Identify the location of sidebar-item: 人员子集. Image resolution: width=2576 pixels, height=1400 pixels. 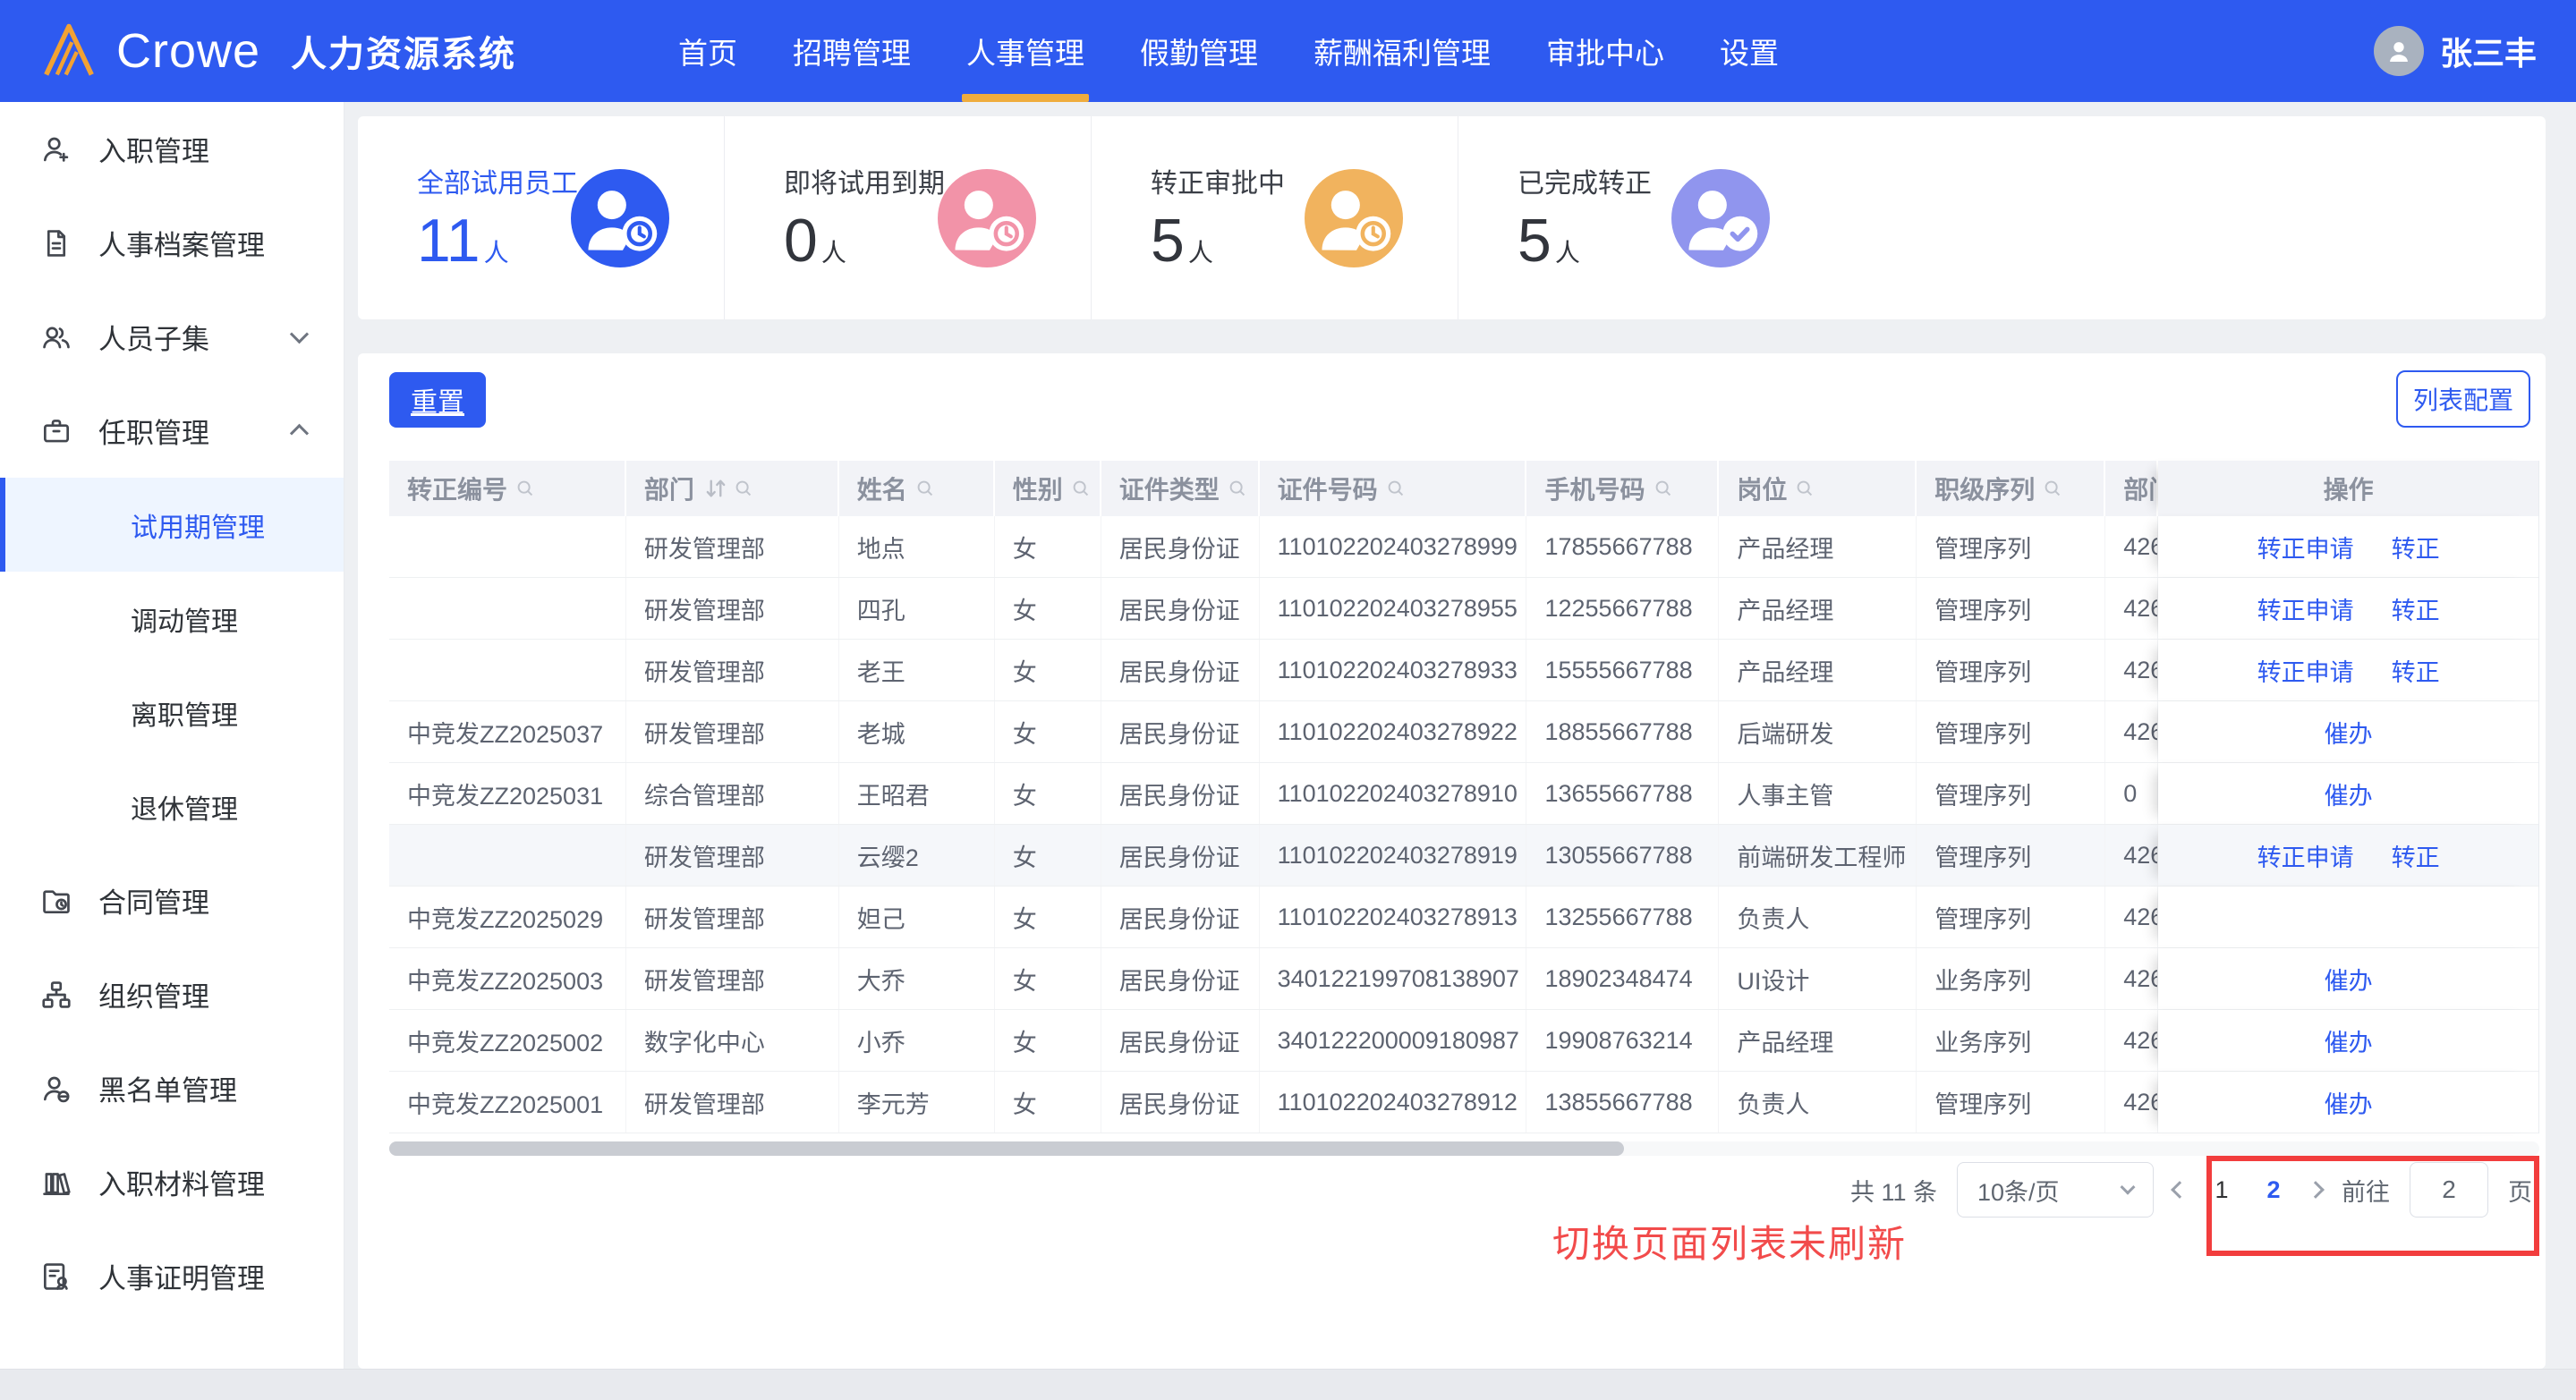
(172, 337).